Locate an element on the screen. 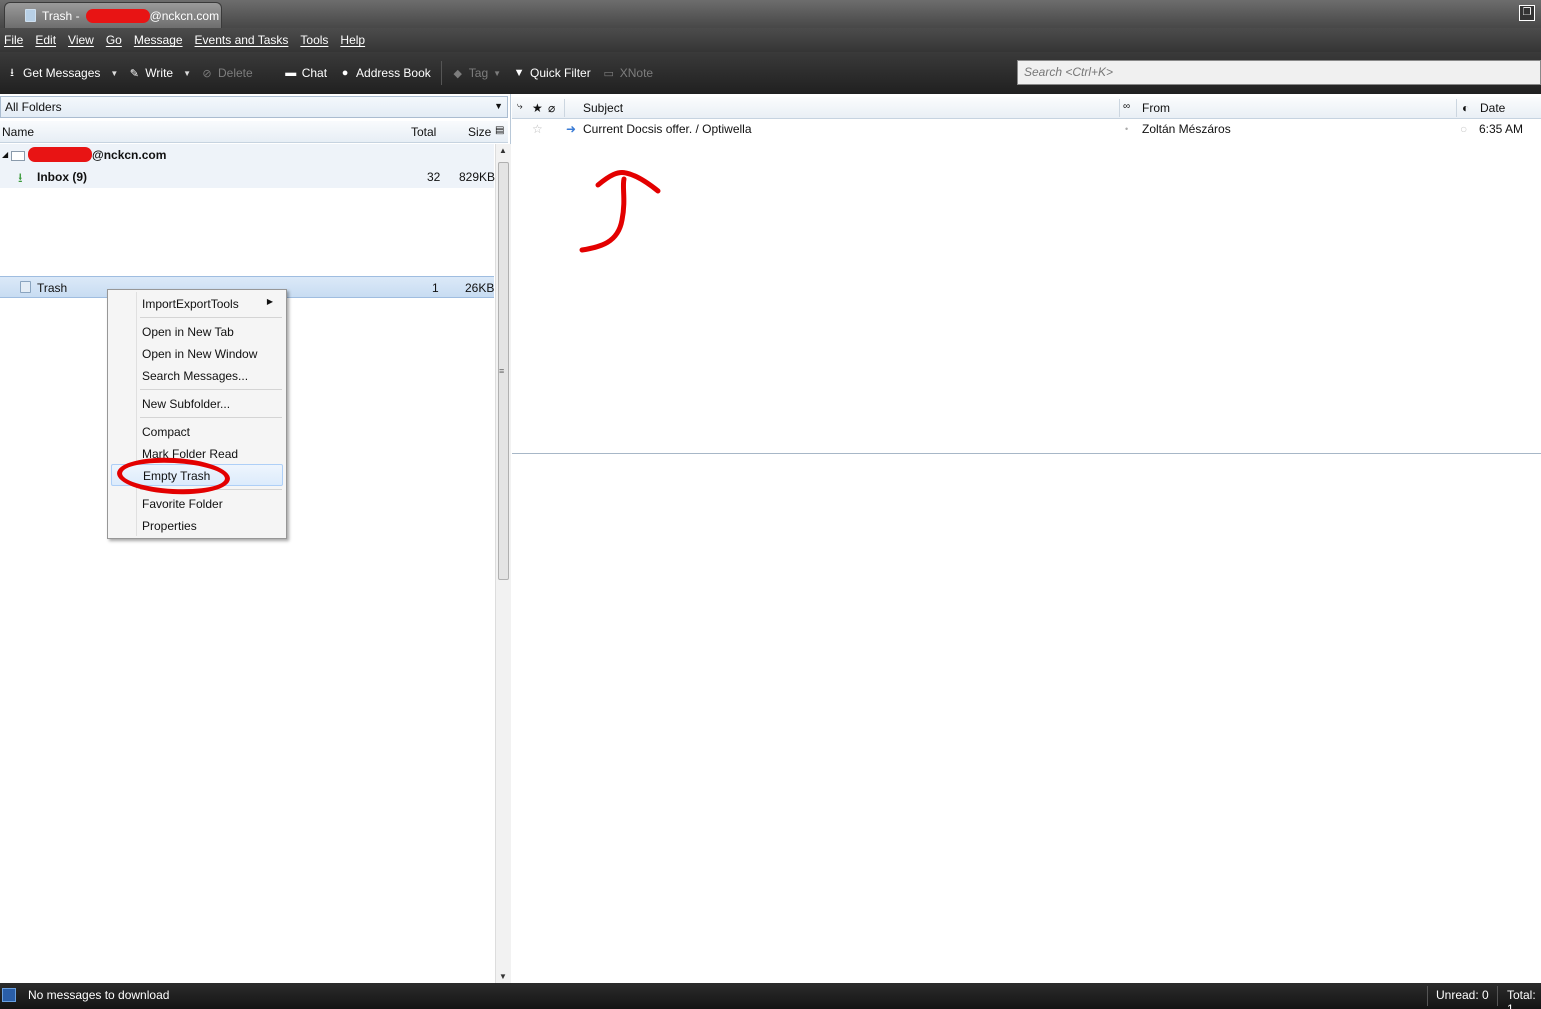 This screenshot has height=1009, width=1541. write-dropdown: ▼ is located at coordinates (187, 73).